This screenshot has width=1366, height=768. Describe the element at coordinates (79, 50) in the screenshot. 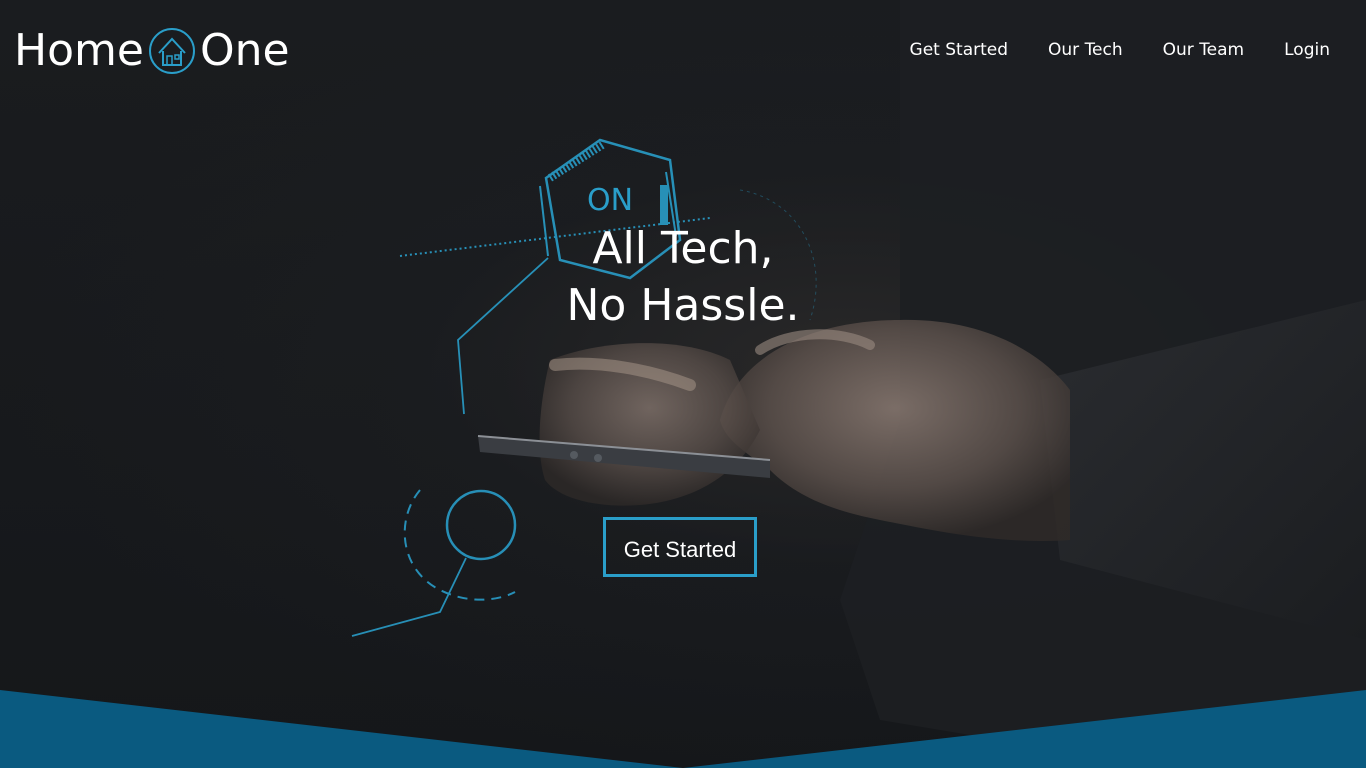

I see `logo-text-home: Home` at that location.